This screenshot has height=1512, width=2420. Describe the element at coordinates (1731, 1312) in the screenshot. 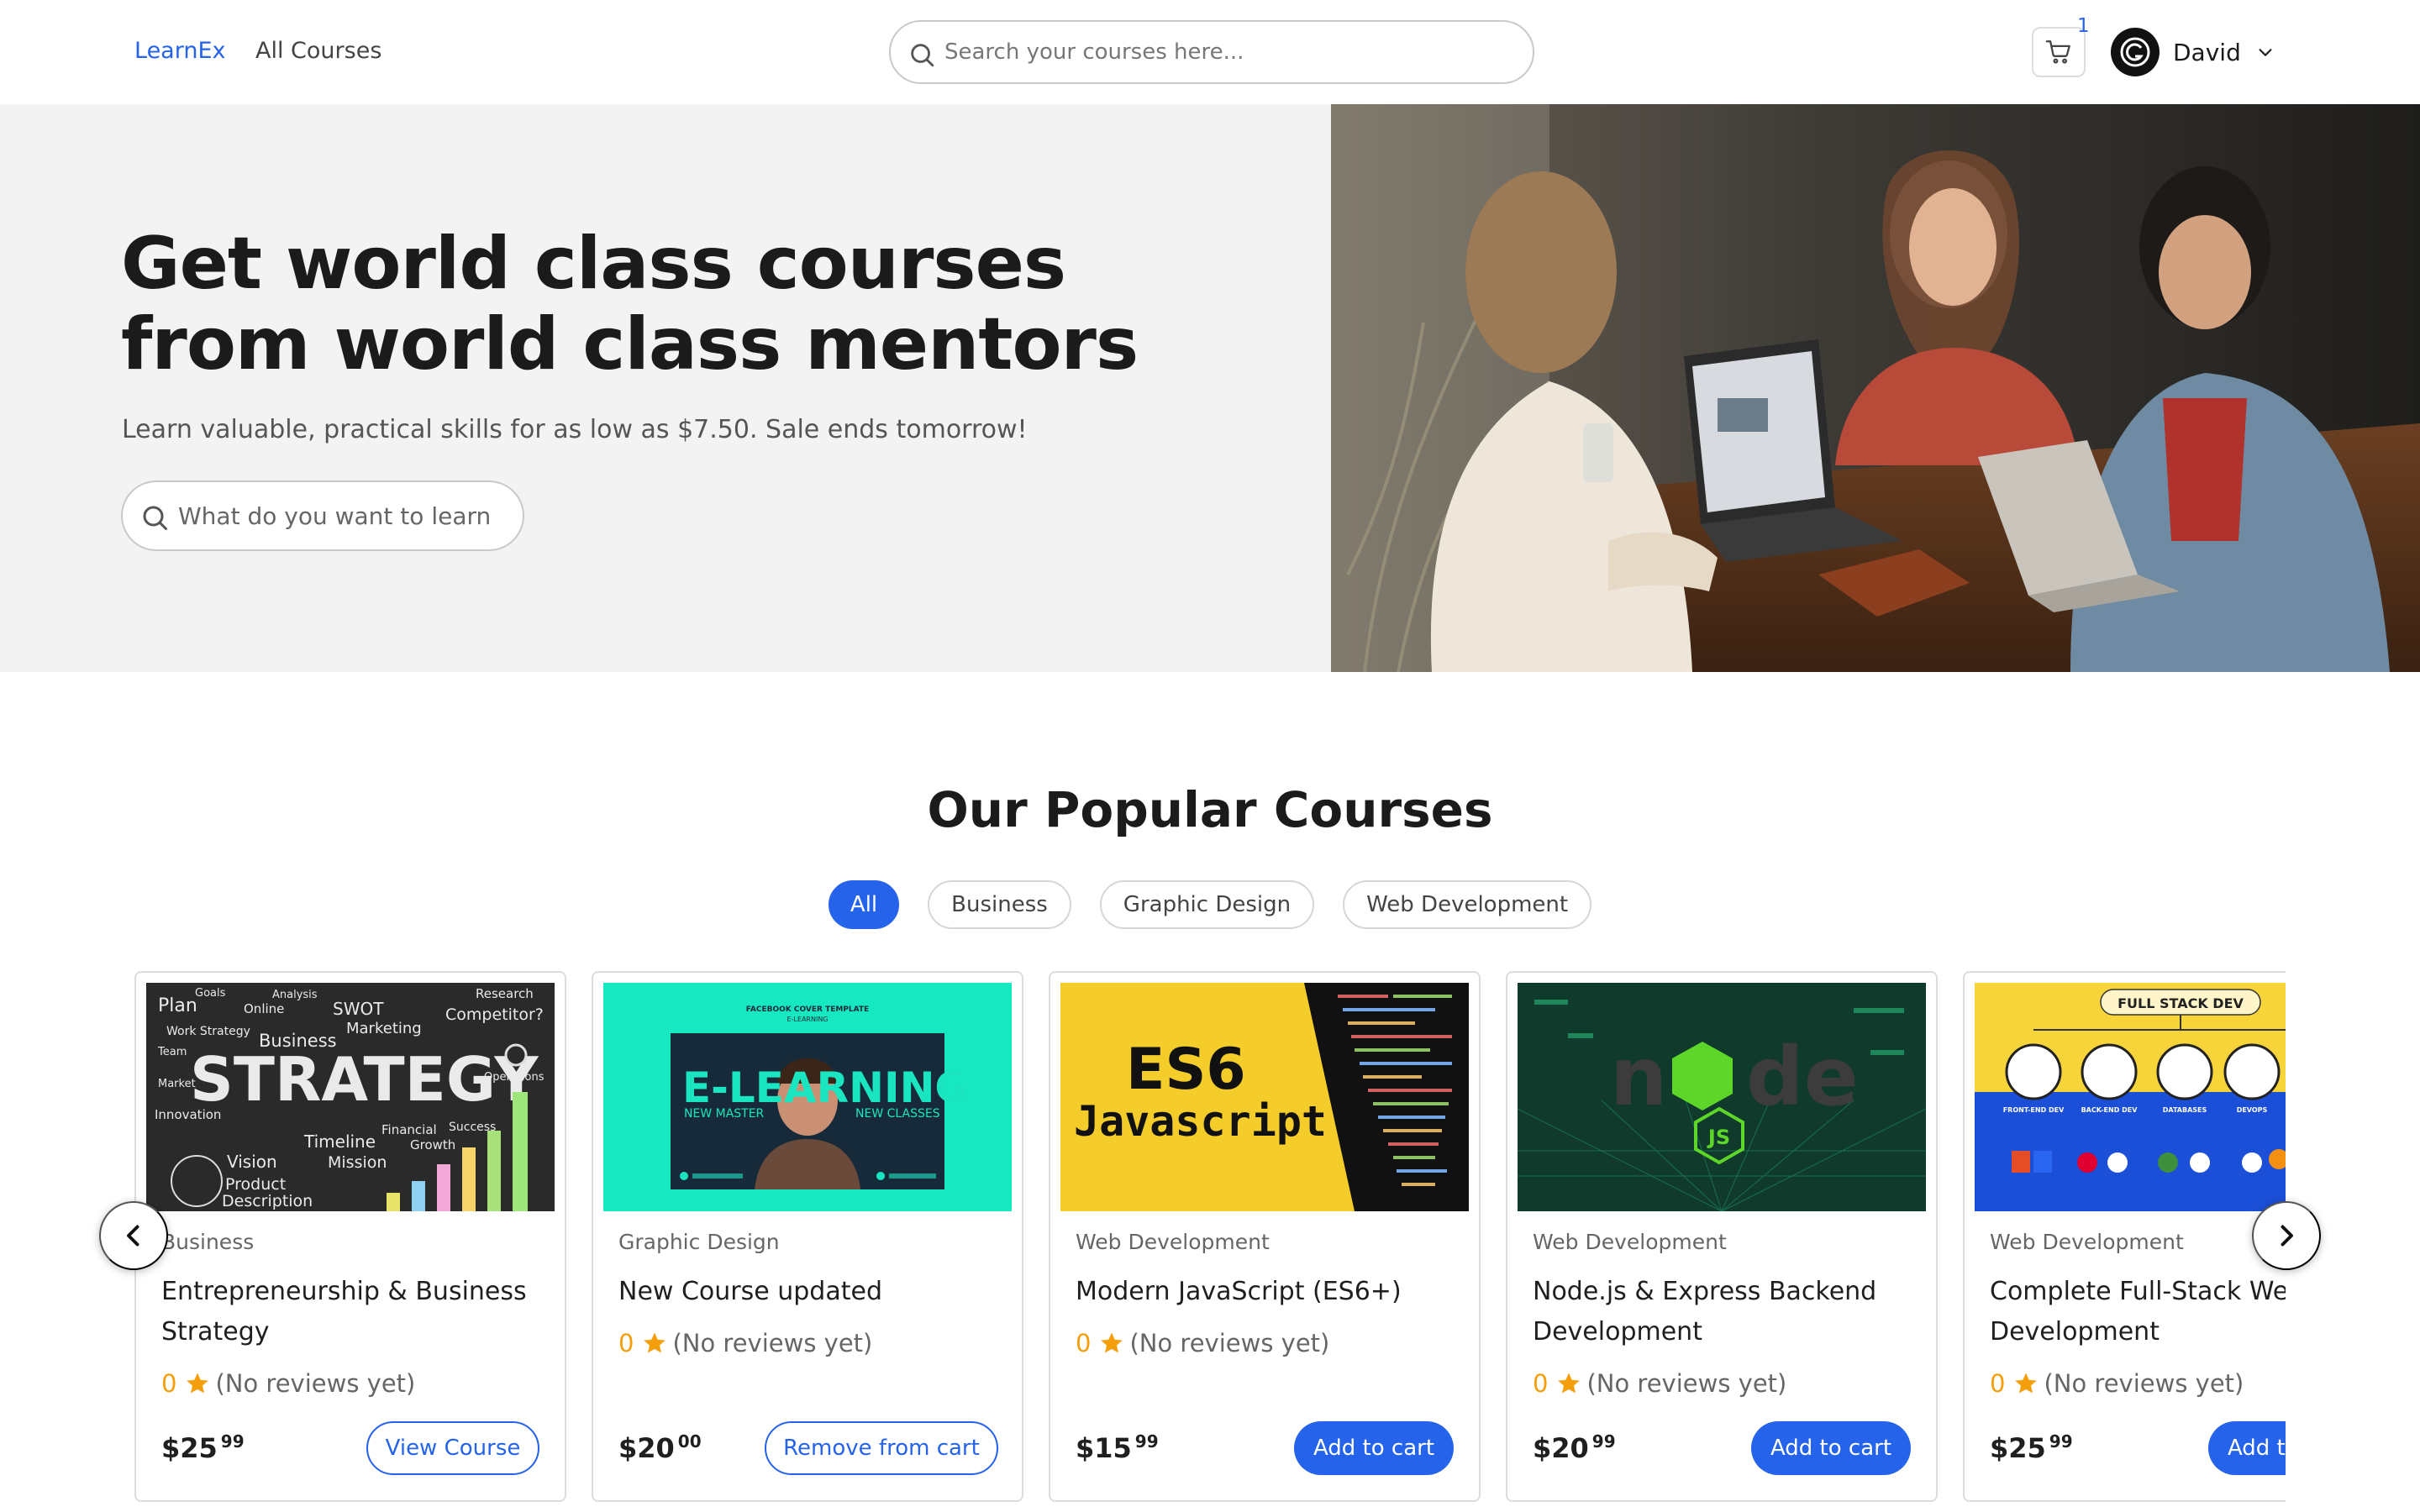

I see `course-title: Node.js & Express Backend Development` at that location.